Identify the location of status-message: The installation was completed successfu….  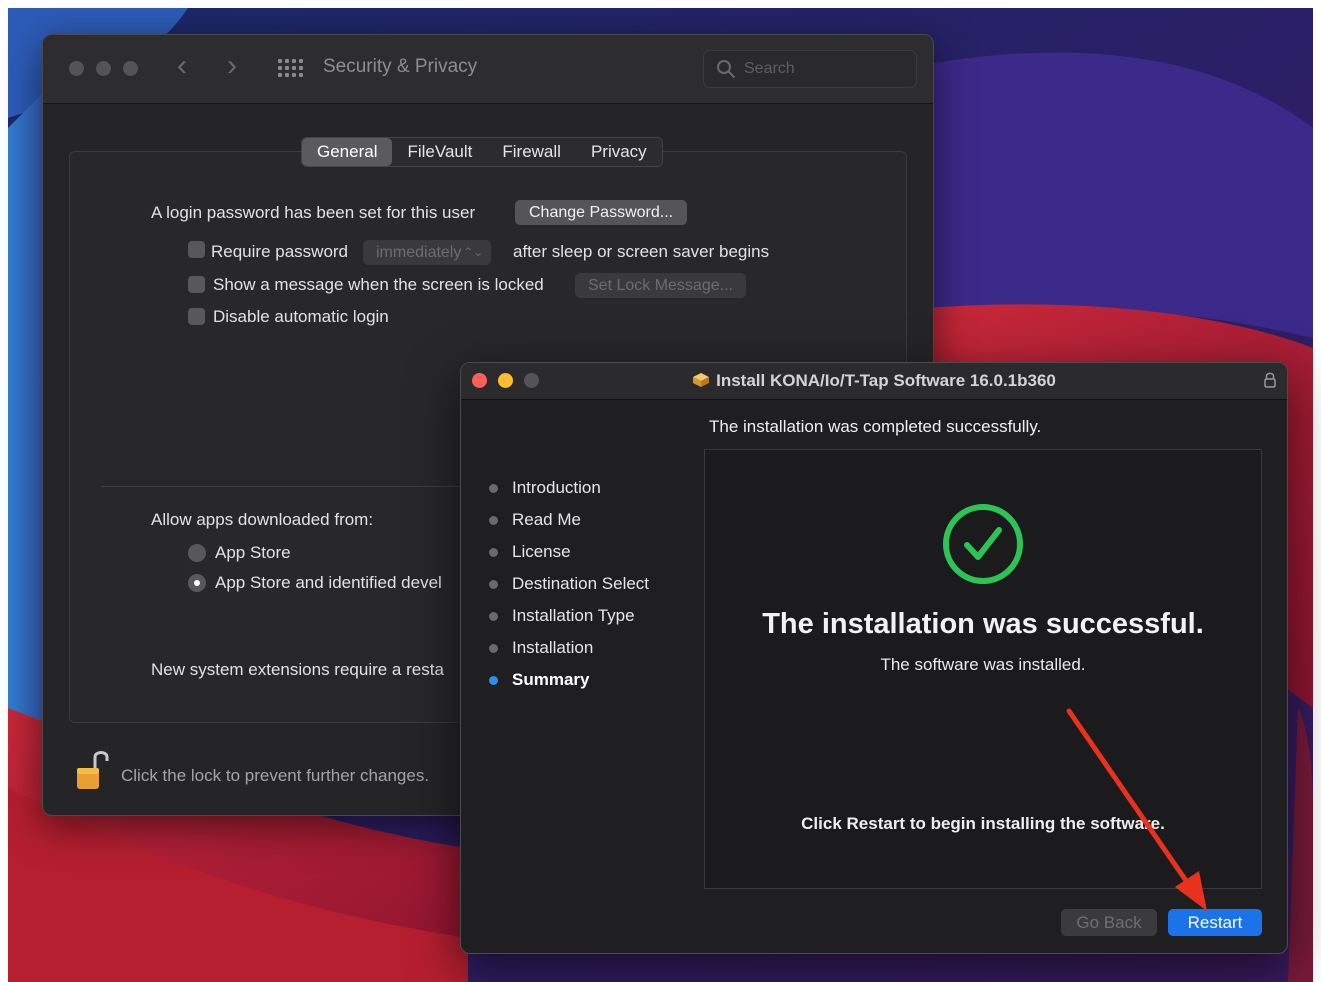
(875, 426).